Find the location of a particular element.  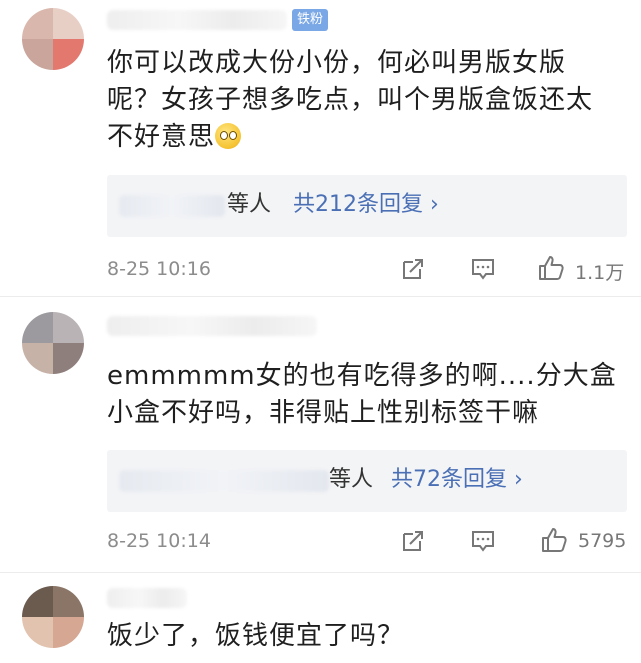

timestamp: 8-25 10:16 is located at coordinates (159, 269).